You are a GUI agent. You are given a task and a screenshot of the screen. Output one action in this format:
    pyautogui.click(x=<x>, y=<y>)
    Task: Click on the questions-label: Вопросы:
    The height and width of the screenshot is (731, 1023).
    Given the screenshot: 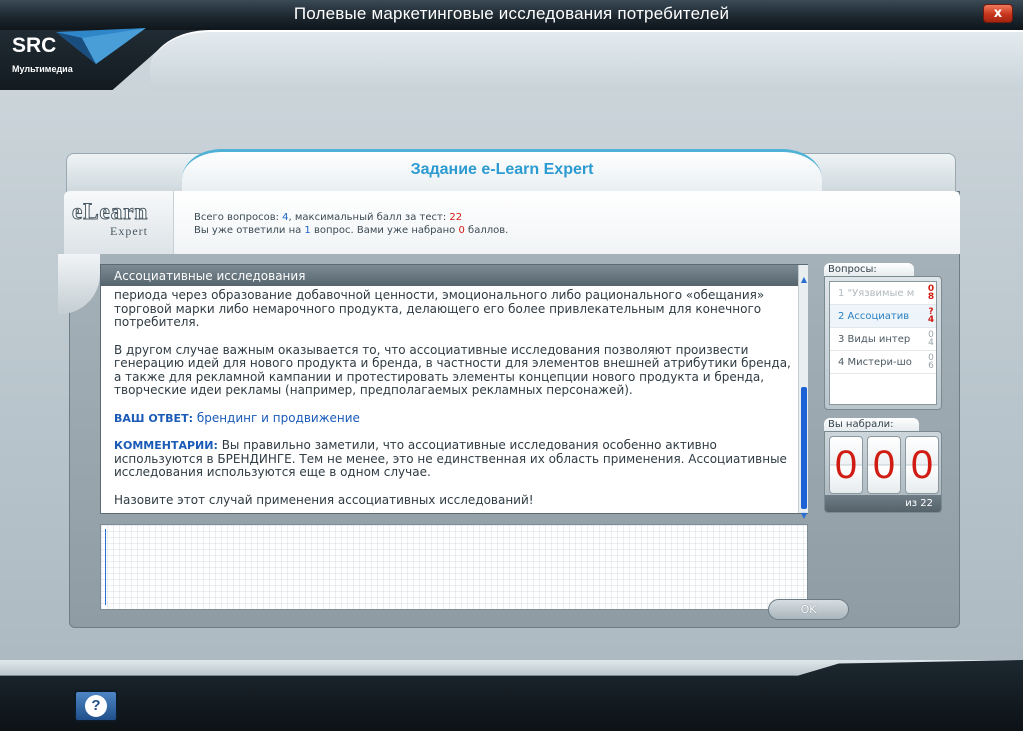 What is the action you would take?
    pyautogui.click(x=869, y=270)
    